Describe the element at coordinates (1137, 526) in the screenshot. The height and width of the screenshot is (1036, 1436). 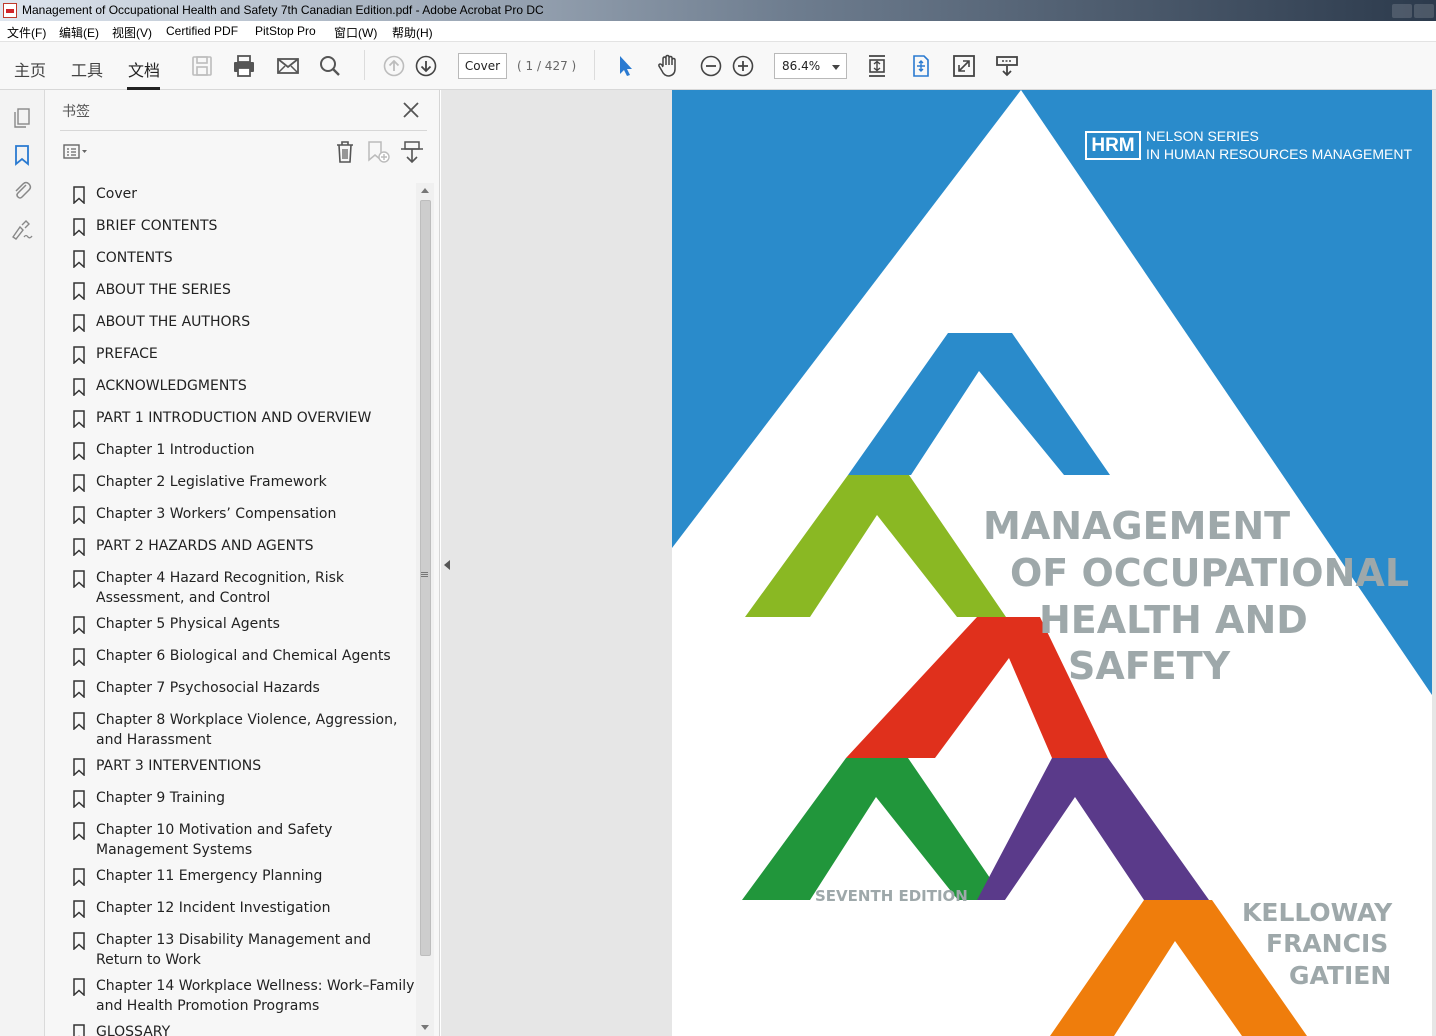
I see `cover-title-line-1: MANAGEMENT` at that location.